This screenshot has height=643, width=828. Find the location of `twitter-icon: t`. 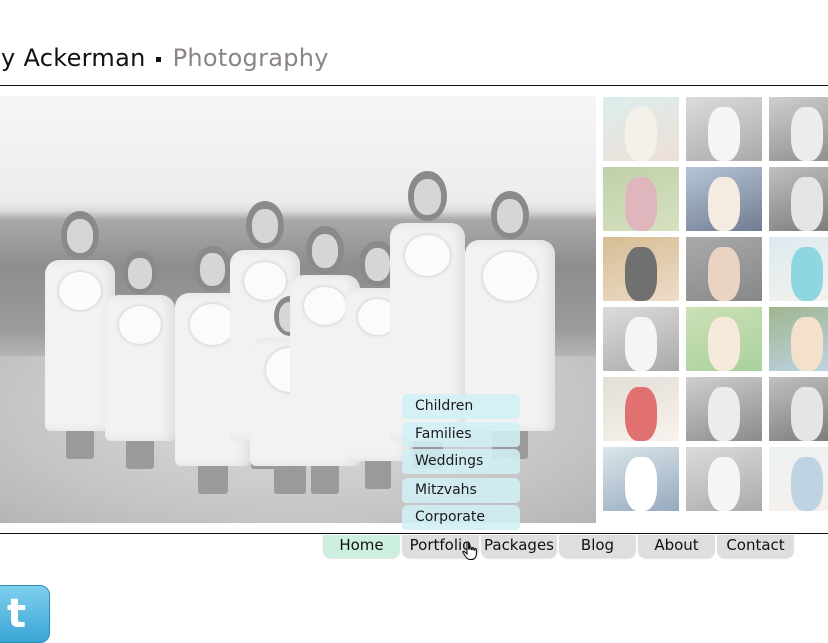

twitter-icon: t is located at coordinates (17, 614).